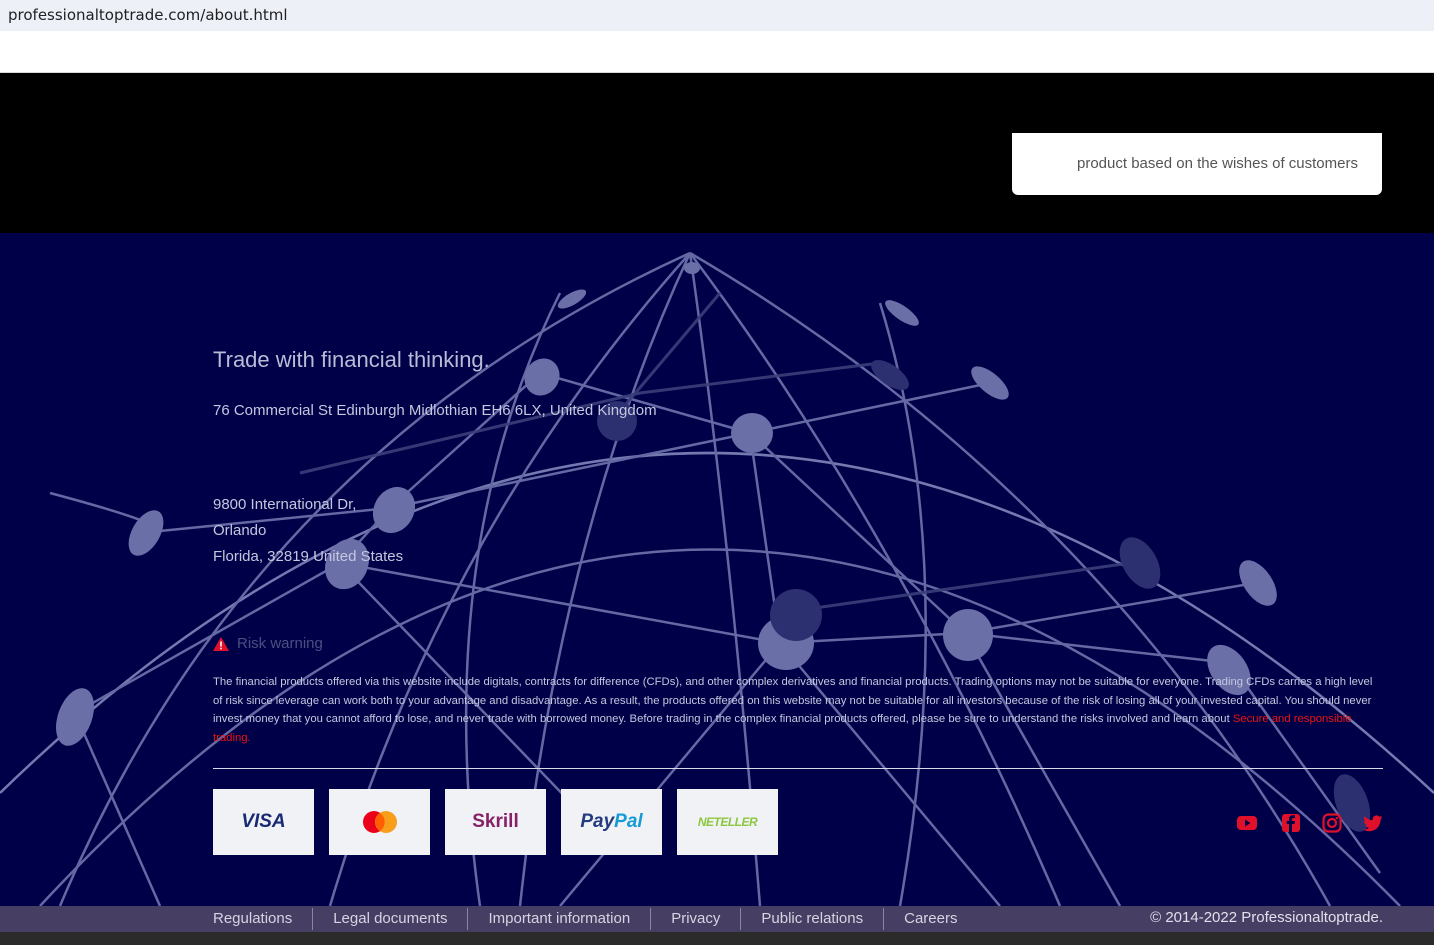 The image size is (1434, 945). Describe the element at coordinates (798, 768) in the screenshot. I see `footer-divider` at that location.